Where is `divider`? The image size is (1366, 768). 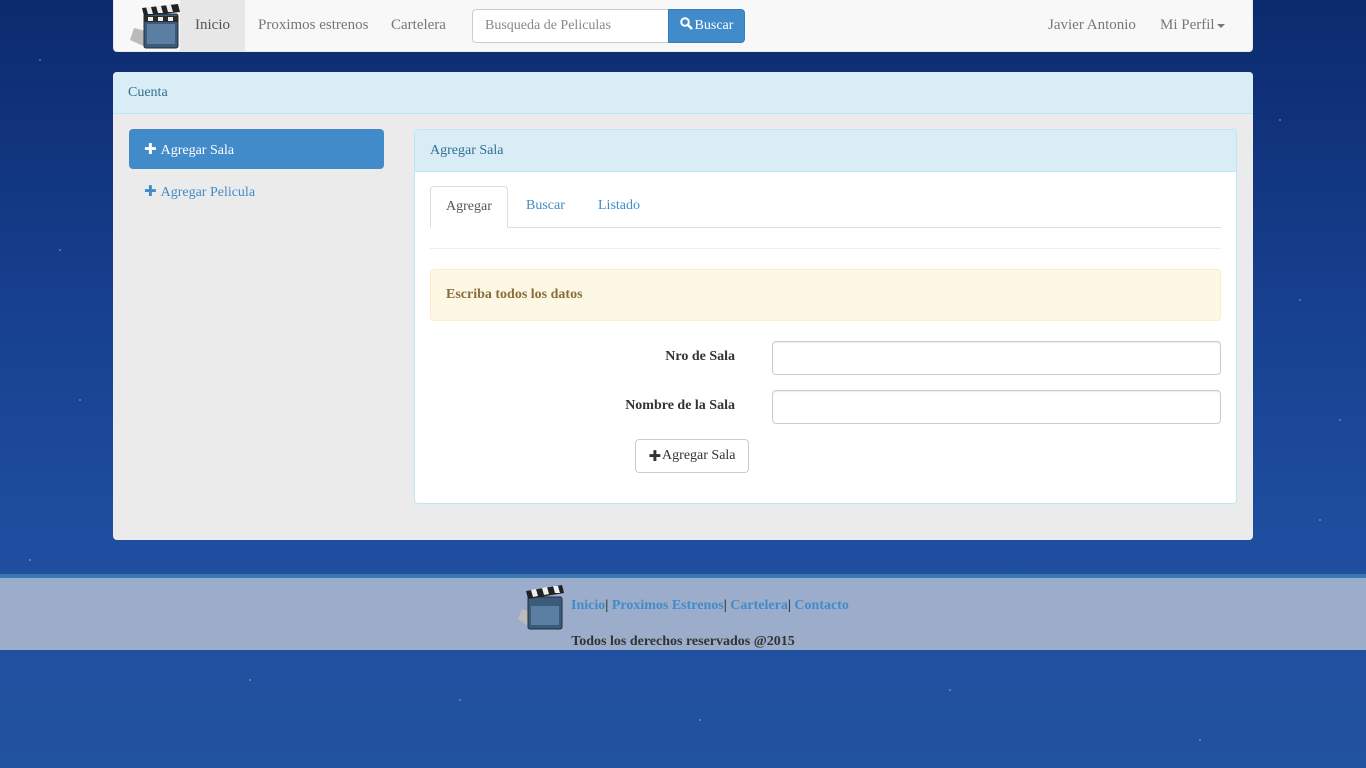
divider is located at coordinates (825, 248).